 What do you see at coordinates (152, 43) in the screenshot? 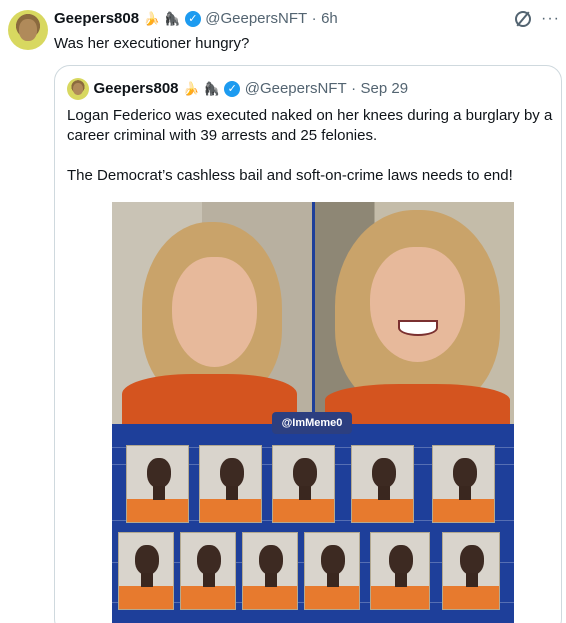
I see `tweet-text: Was her executioner hungry?` at bounding box center [152, 43].